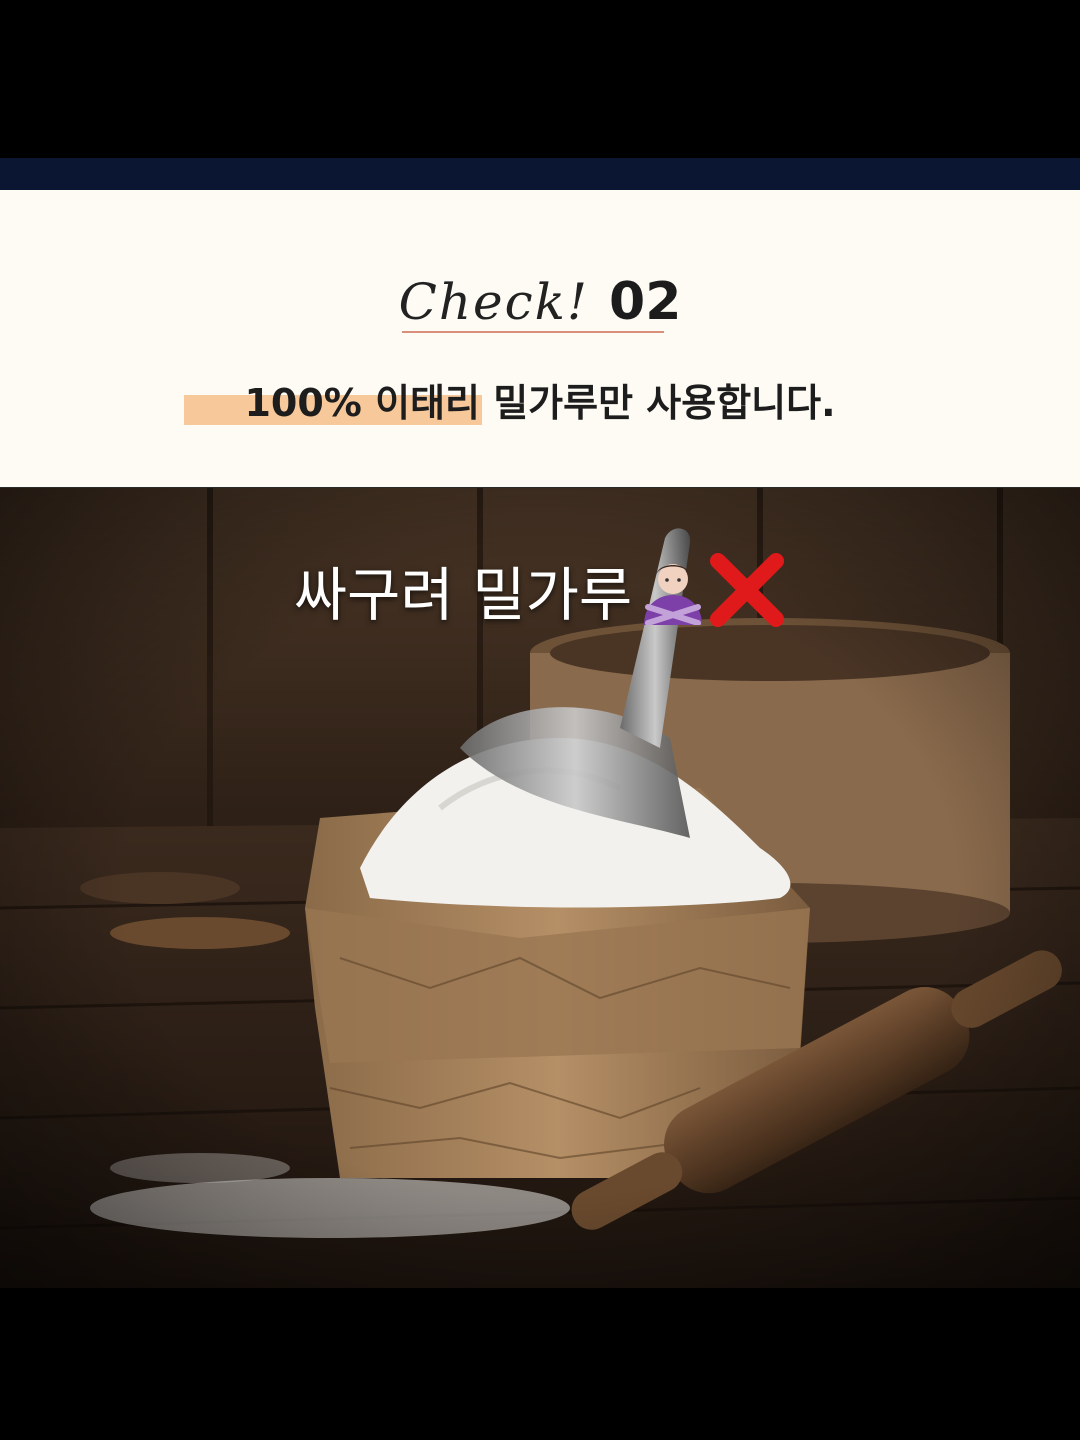  I want to click on check-underline, so click(533, 332).